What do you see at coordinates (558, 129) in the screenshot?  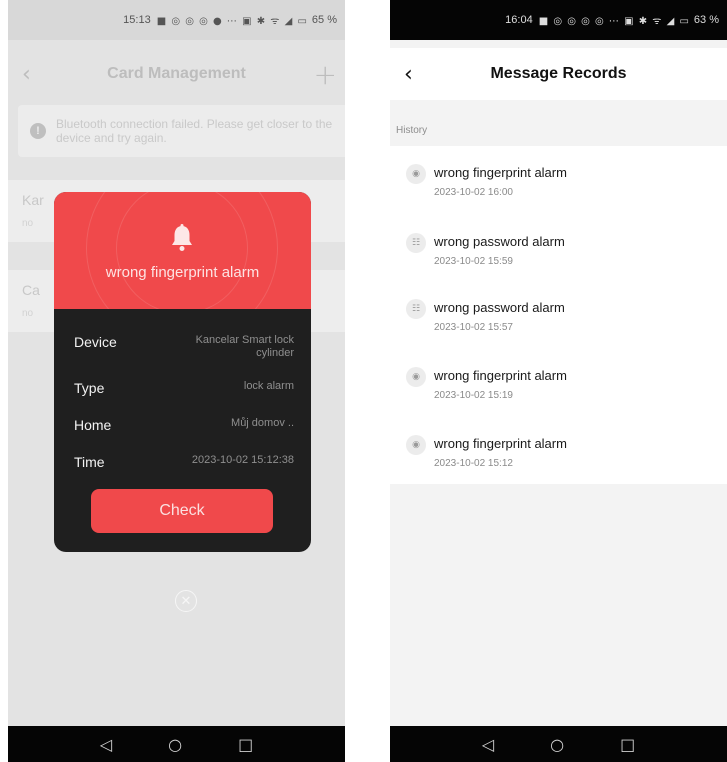 I see `section-header: History` at bounding box center [558, 129].